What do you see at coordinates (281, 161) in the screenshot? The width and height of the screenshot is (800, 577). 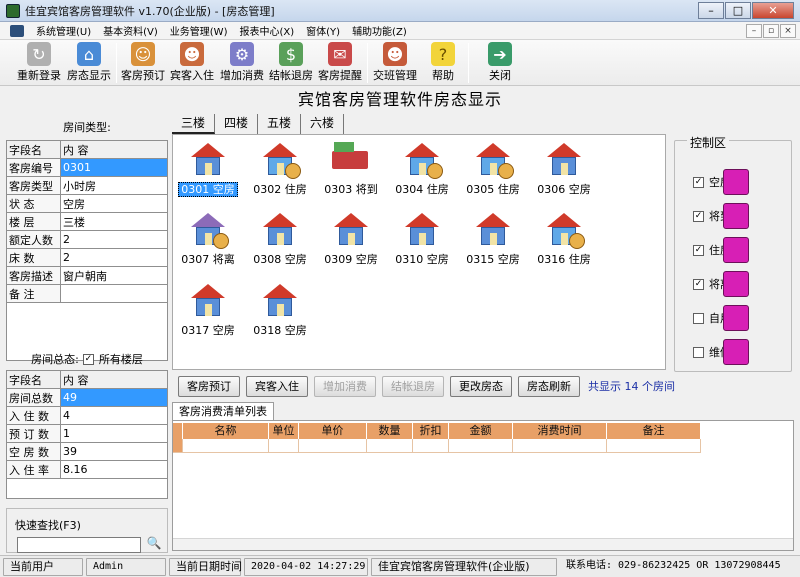 I see `occupied-room-icon` at bounding box center [281, 161].